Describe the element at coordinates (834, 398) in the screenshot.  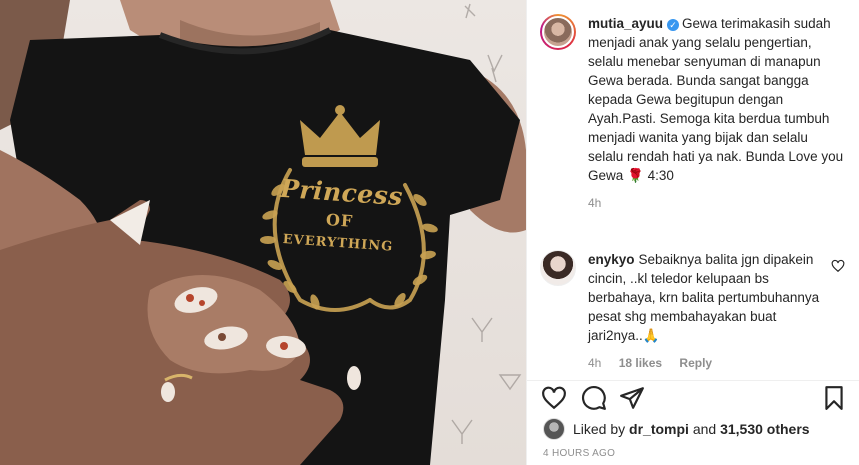
I see `bookmark-icon` at that location.